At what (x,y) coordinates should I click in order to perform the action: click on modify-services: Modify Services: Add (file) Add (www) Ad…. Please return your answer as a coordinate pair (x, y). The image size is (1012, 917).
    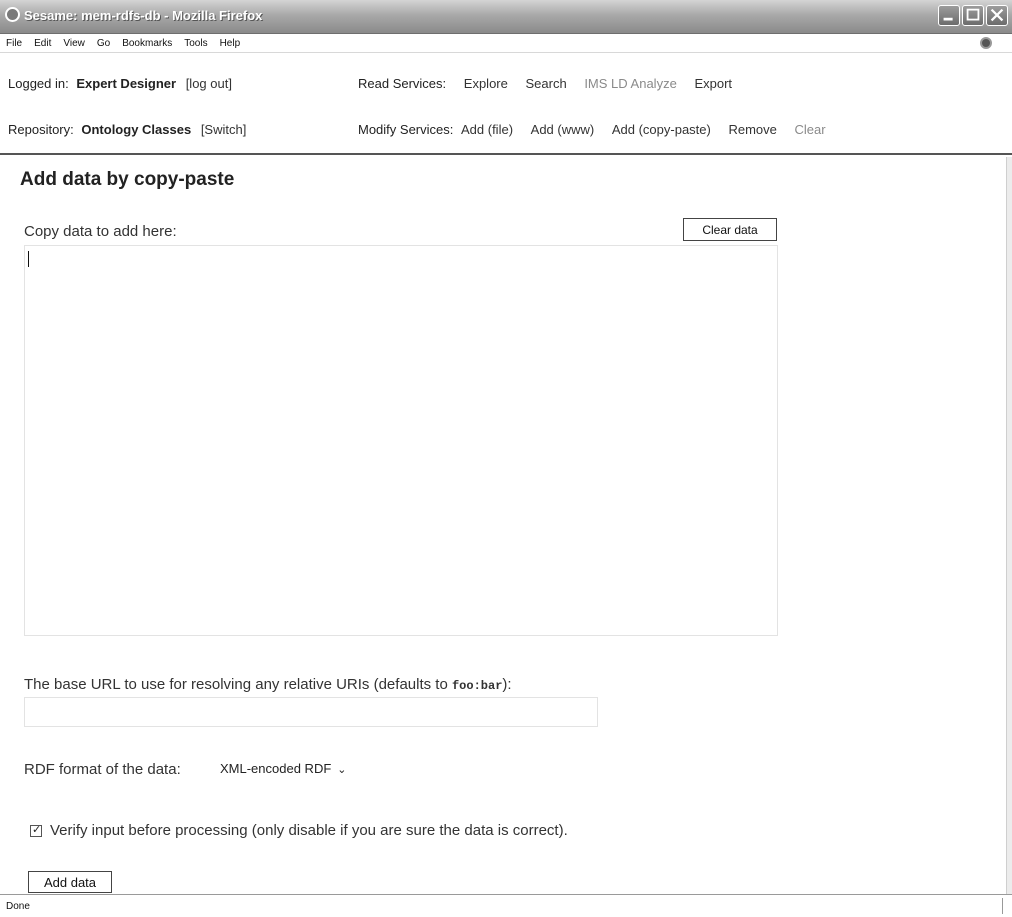
    Looking at the image, I should click on (592, 132).